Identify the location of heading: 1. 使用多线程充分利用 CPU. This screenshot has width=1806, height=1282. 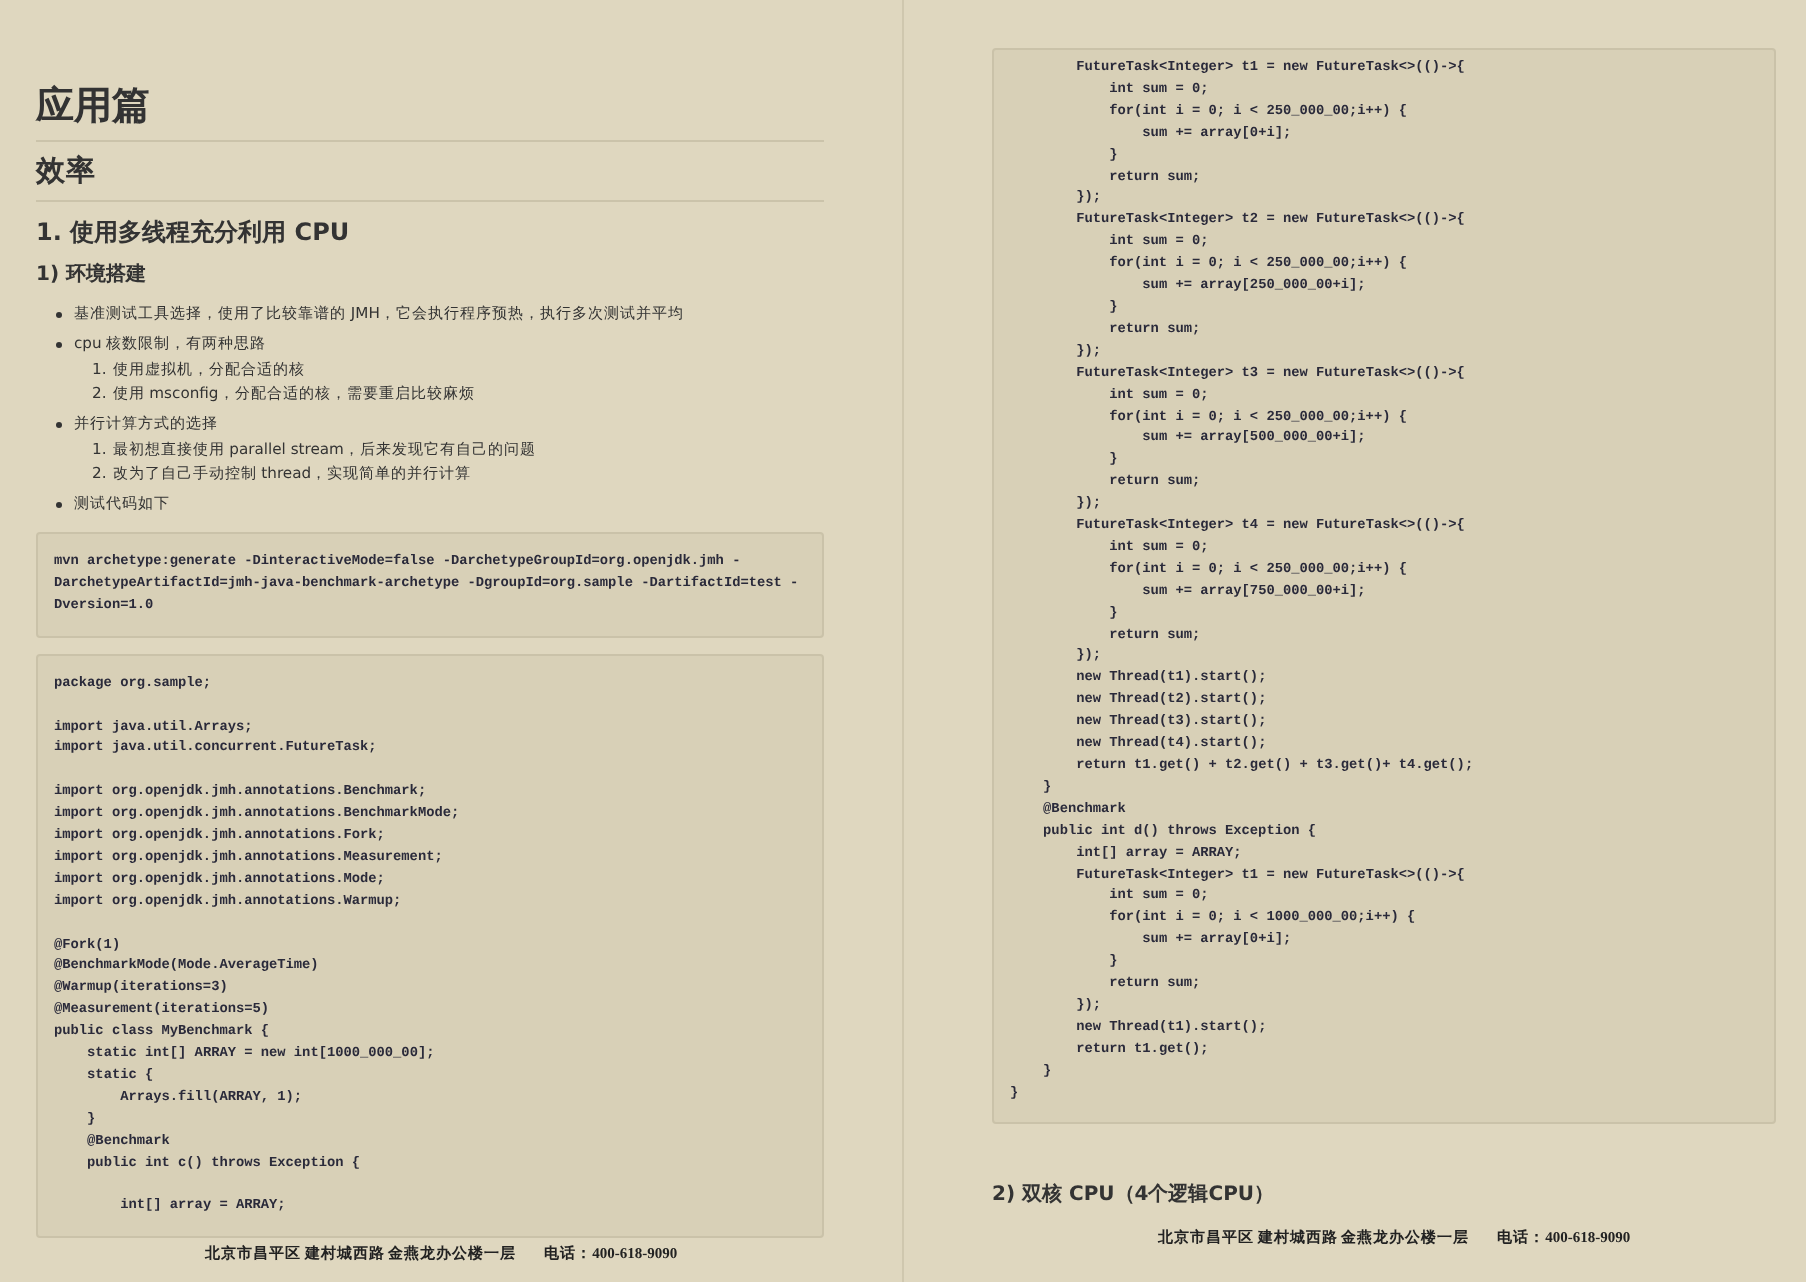
(194, 233).